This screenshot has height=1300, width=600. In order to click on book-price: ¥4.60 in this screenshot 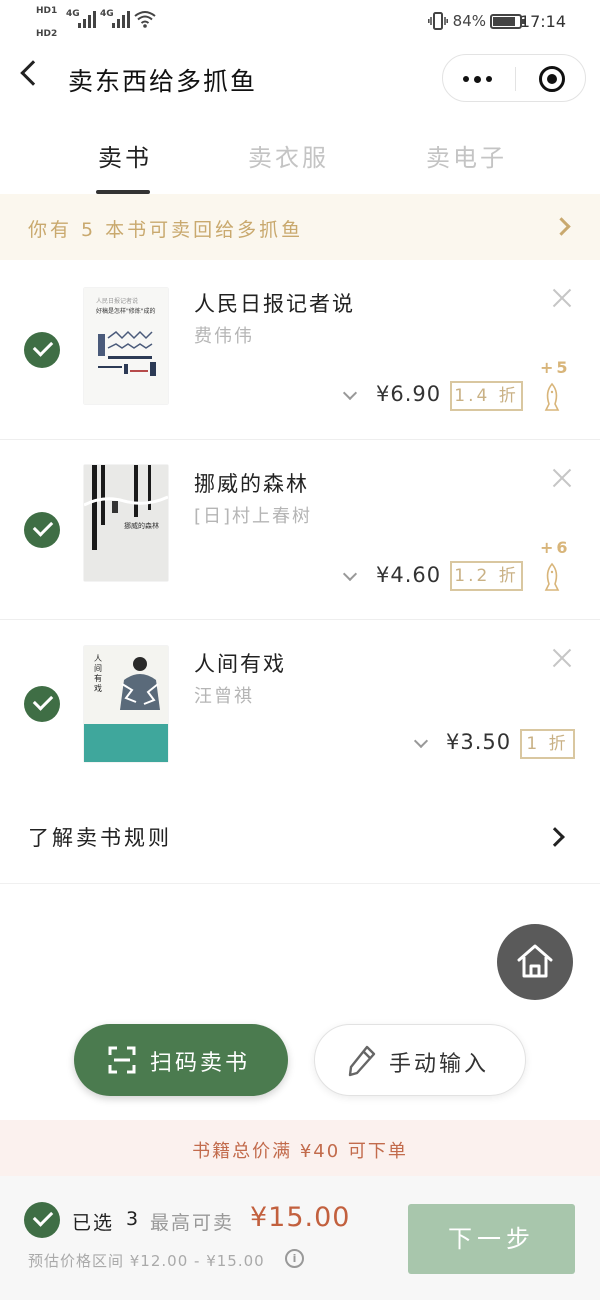, I will do `click(409, 575)`.